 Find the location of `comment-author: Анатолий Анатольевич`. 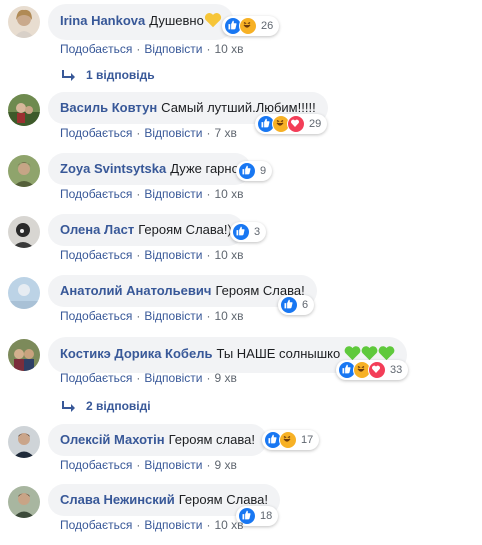

comment-author: Анатолий Анатольевич is located at coordinates (135, 290).